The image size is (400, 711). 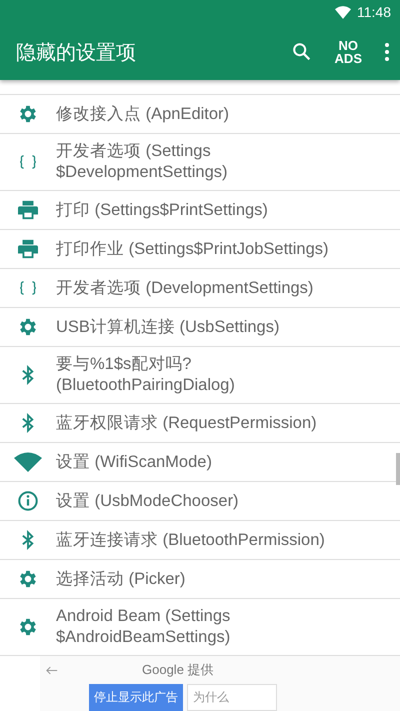 What do you see at coordinates (142, 162) in the screenshot?
I see `setting-item: 开发者选项 (Settings $DevelopmentSettings)` at bounding box center [142, 162].